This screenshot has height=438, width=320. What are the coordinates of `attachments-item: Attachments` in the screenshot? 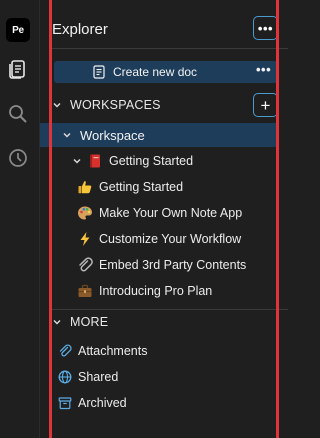 It's located at (102, 351).